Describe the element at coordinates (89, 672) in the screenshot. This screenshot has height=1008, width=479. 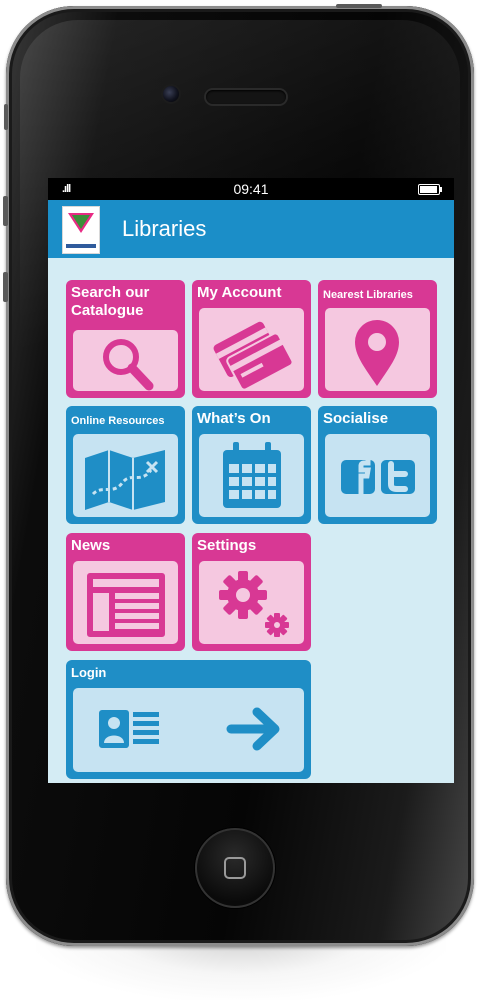
I see `tile-label: Login` at that location.